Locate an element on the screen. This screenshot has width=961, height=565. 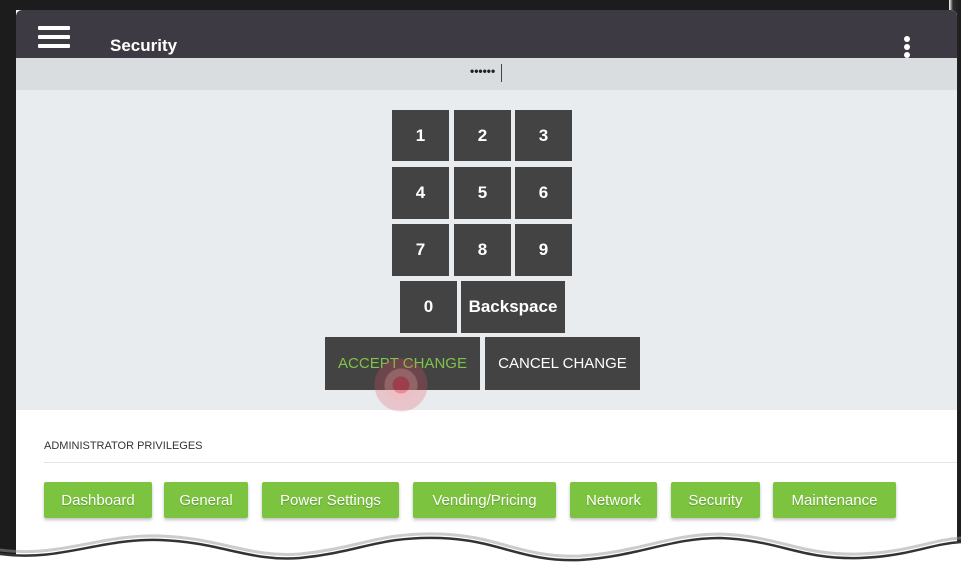
key-3: 3 is located at coordinates (543, 135).